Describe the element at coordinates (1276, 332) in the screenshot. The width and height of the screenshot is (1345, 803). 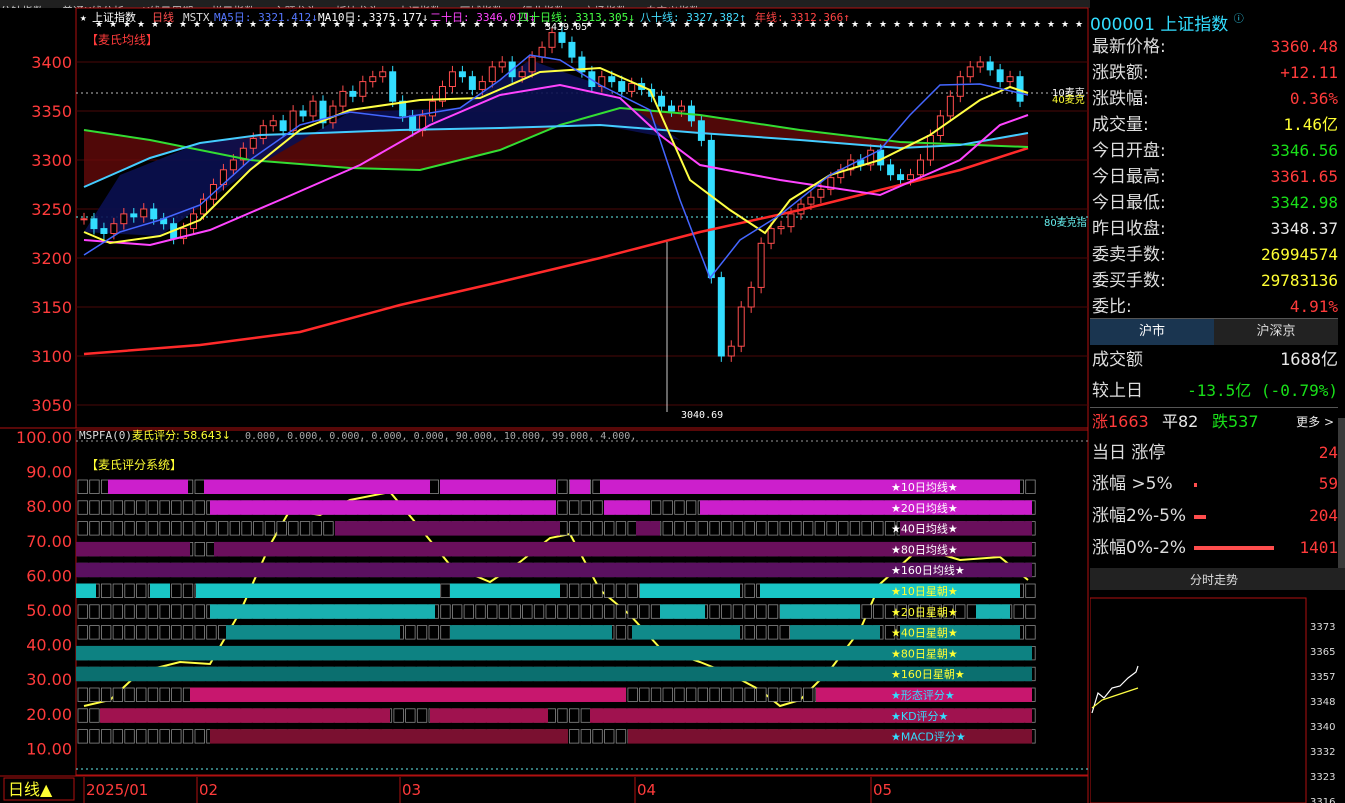
I see `tab-hushenjing: 沪深京` at that location.